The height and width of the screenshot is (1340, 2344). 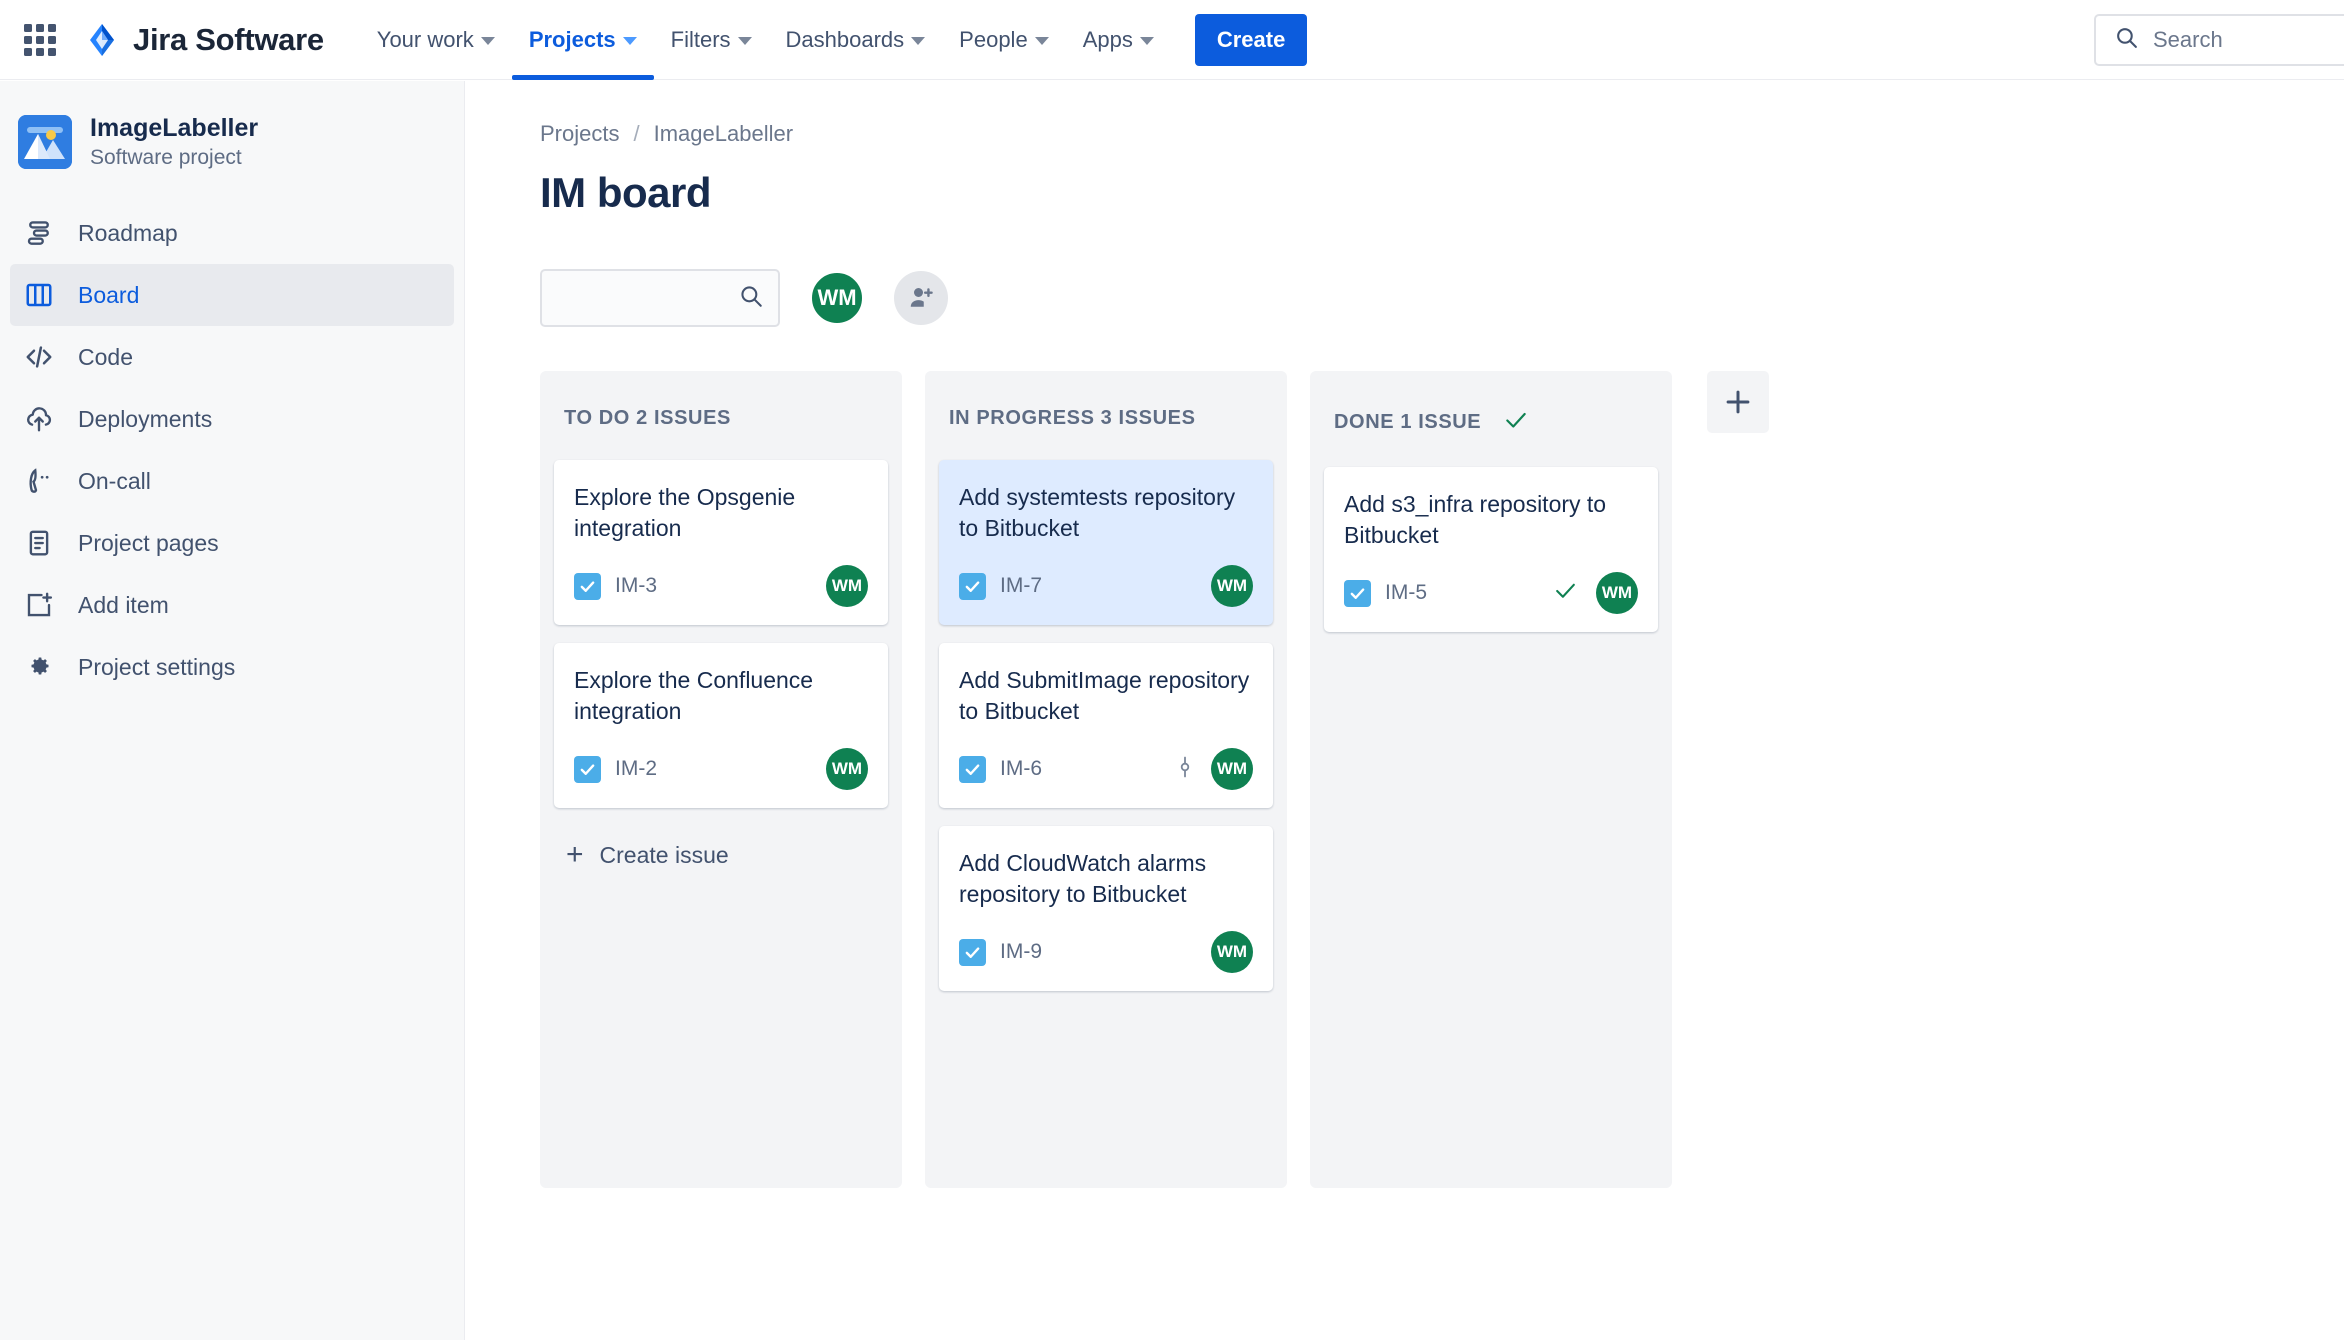 I want to click on issue-meta: IM-6 WM, so click(x=1106, y=769).